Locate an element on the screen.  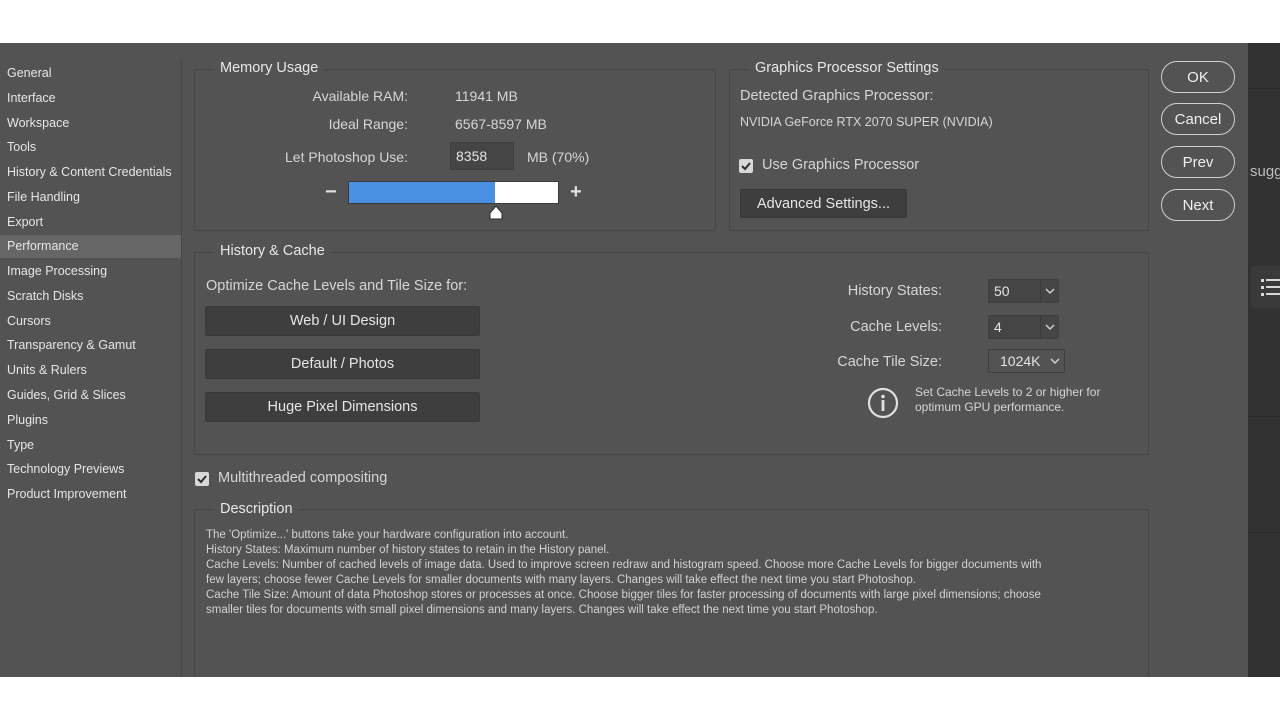
cache-tile-size-dropdown: 1024K is located at coordinates (1026, 361).